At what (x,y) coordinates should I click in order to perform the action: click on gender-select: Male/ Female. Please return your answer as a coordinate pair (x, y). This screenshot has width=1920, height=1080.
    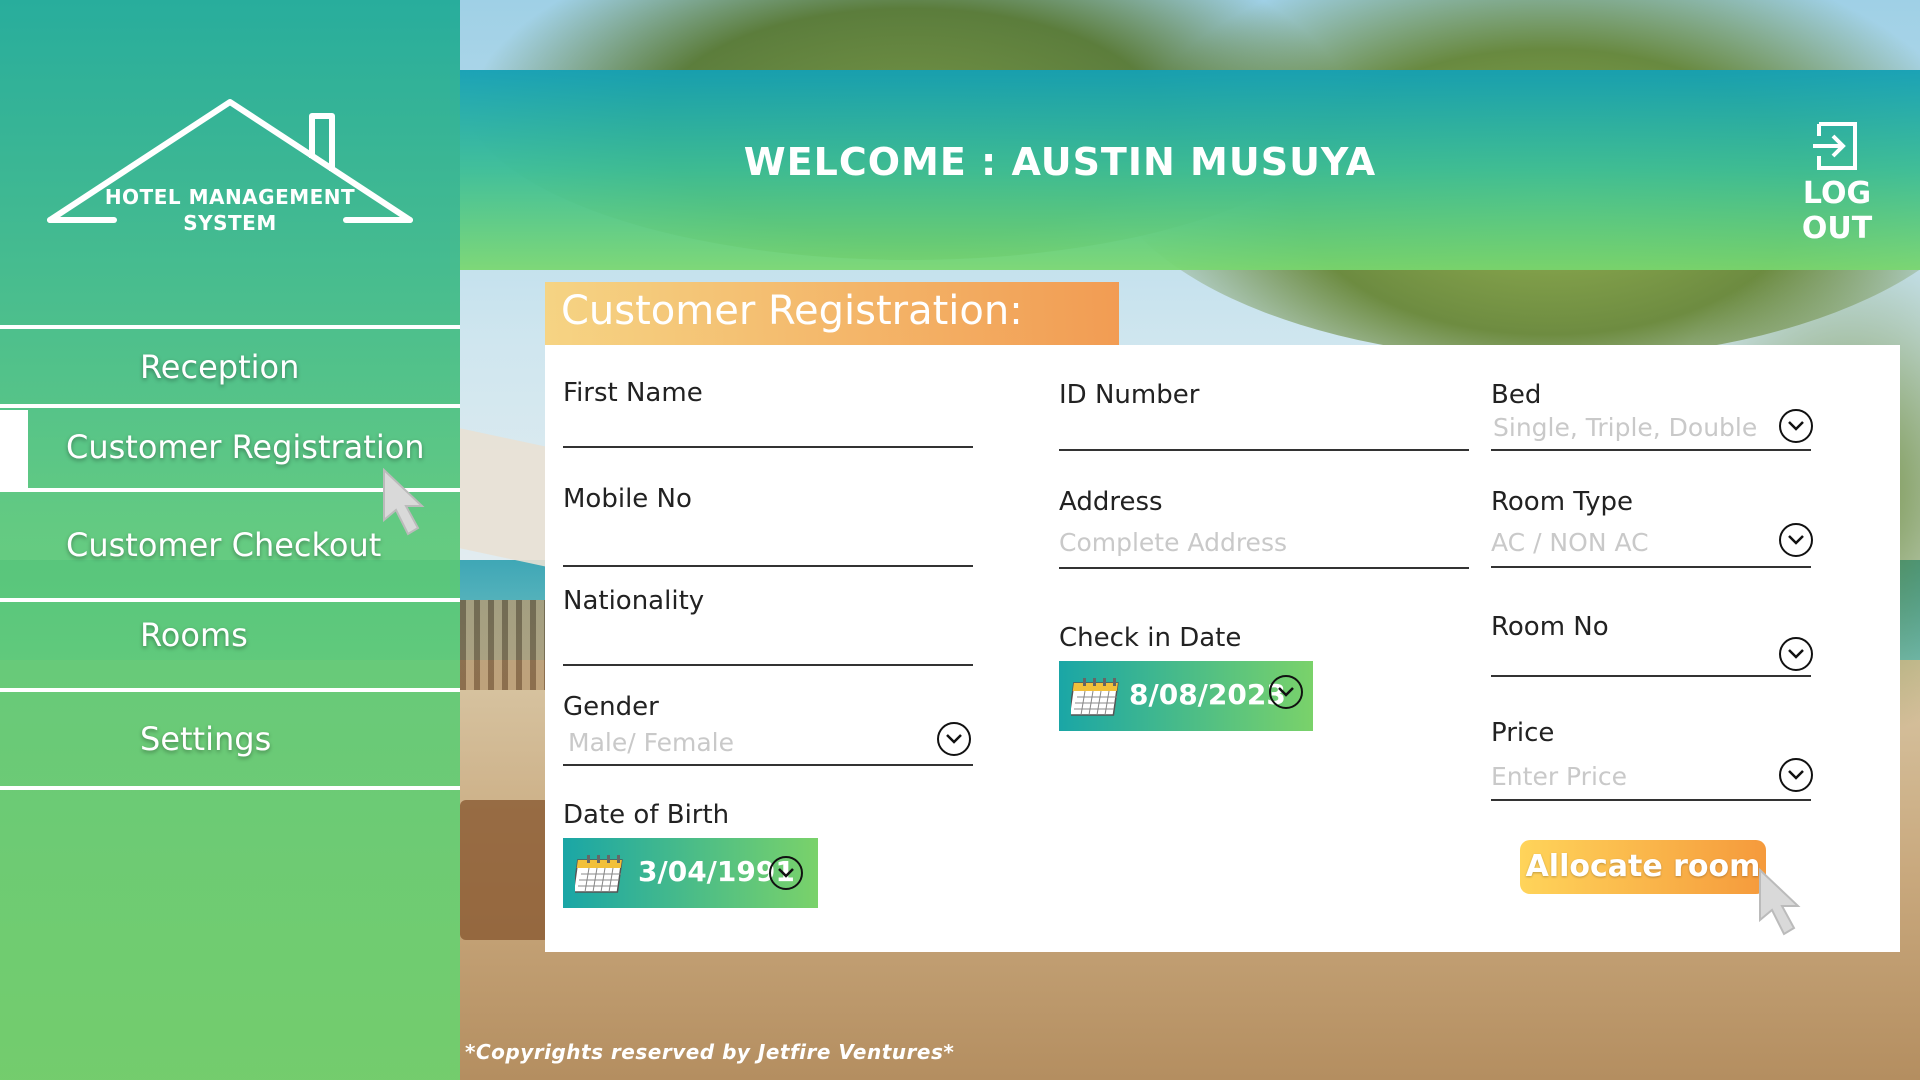
    Looking at the image, I should click on (651, 742).